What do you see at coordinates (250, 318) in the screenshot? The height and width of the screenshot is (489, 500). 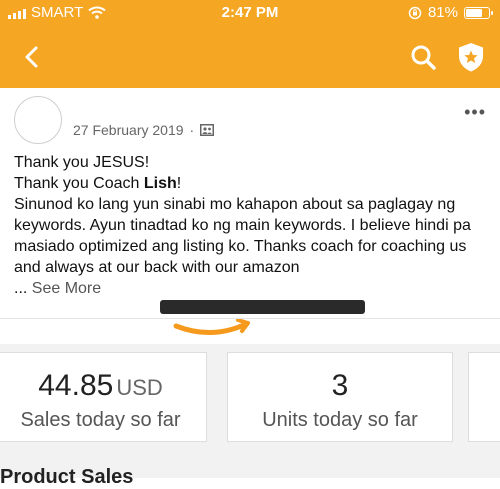 I see `divider` at bounding box center [250, 318].